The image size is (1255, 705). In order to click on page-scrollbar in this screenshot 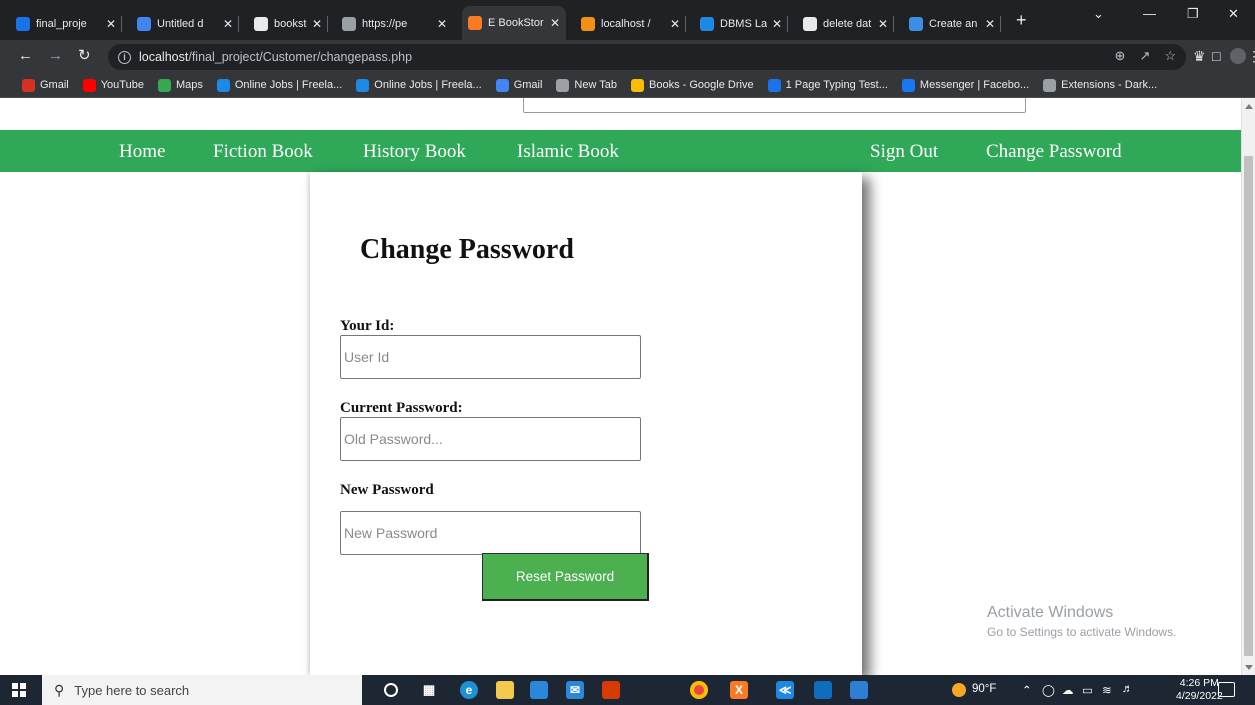, I will do `click(1248, 386)`.